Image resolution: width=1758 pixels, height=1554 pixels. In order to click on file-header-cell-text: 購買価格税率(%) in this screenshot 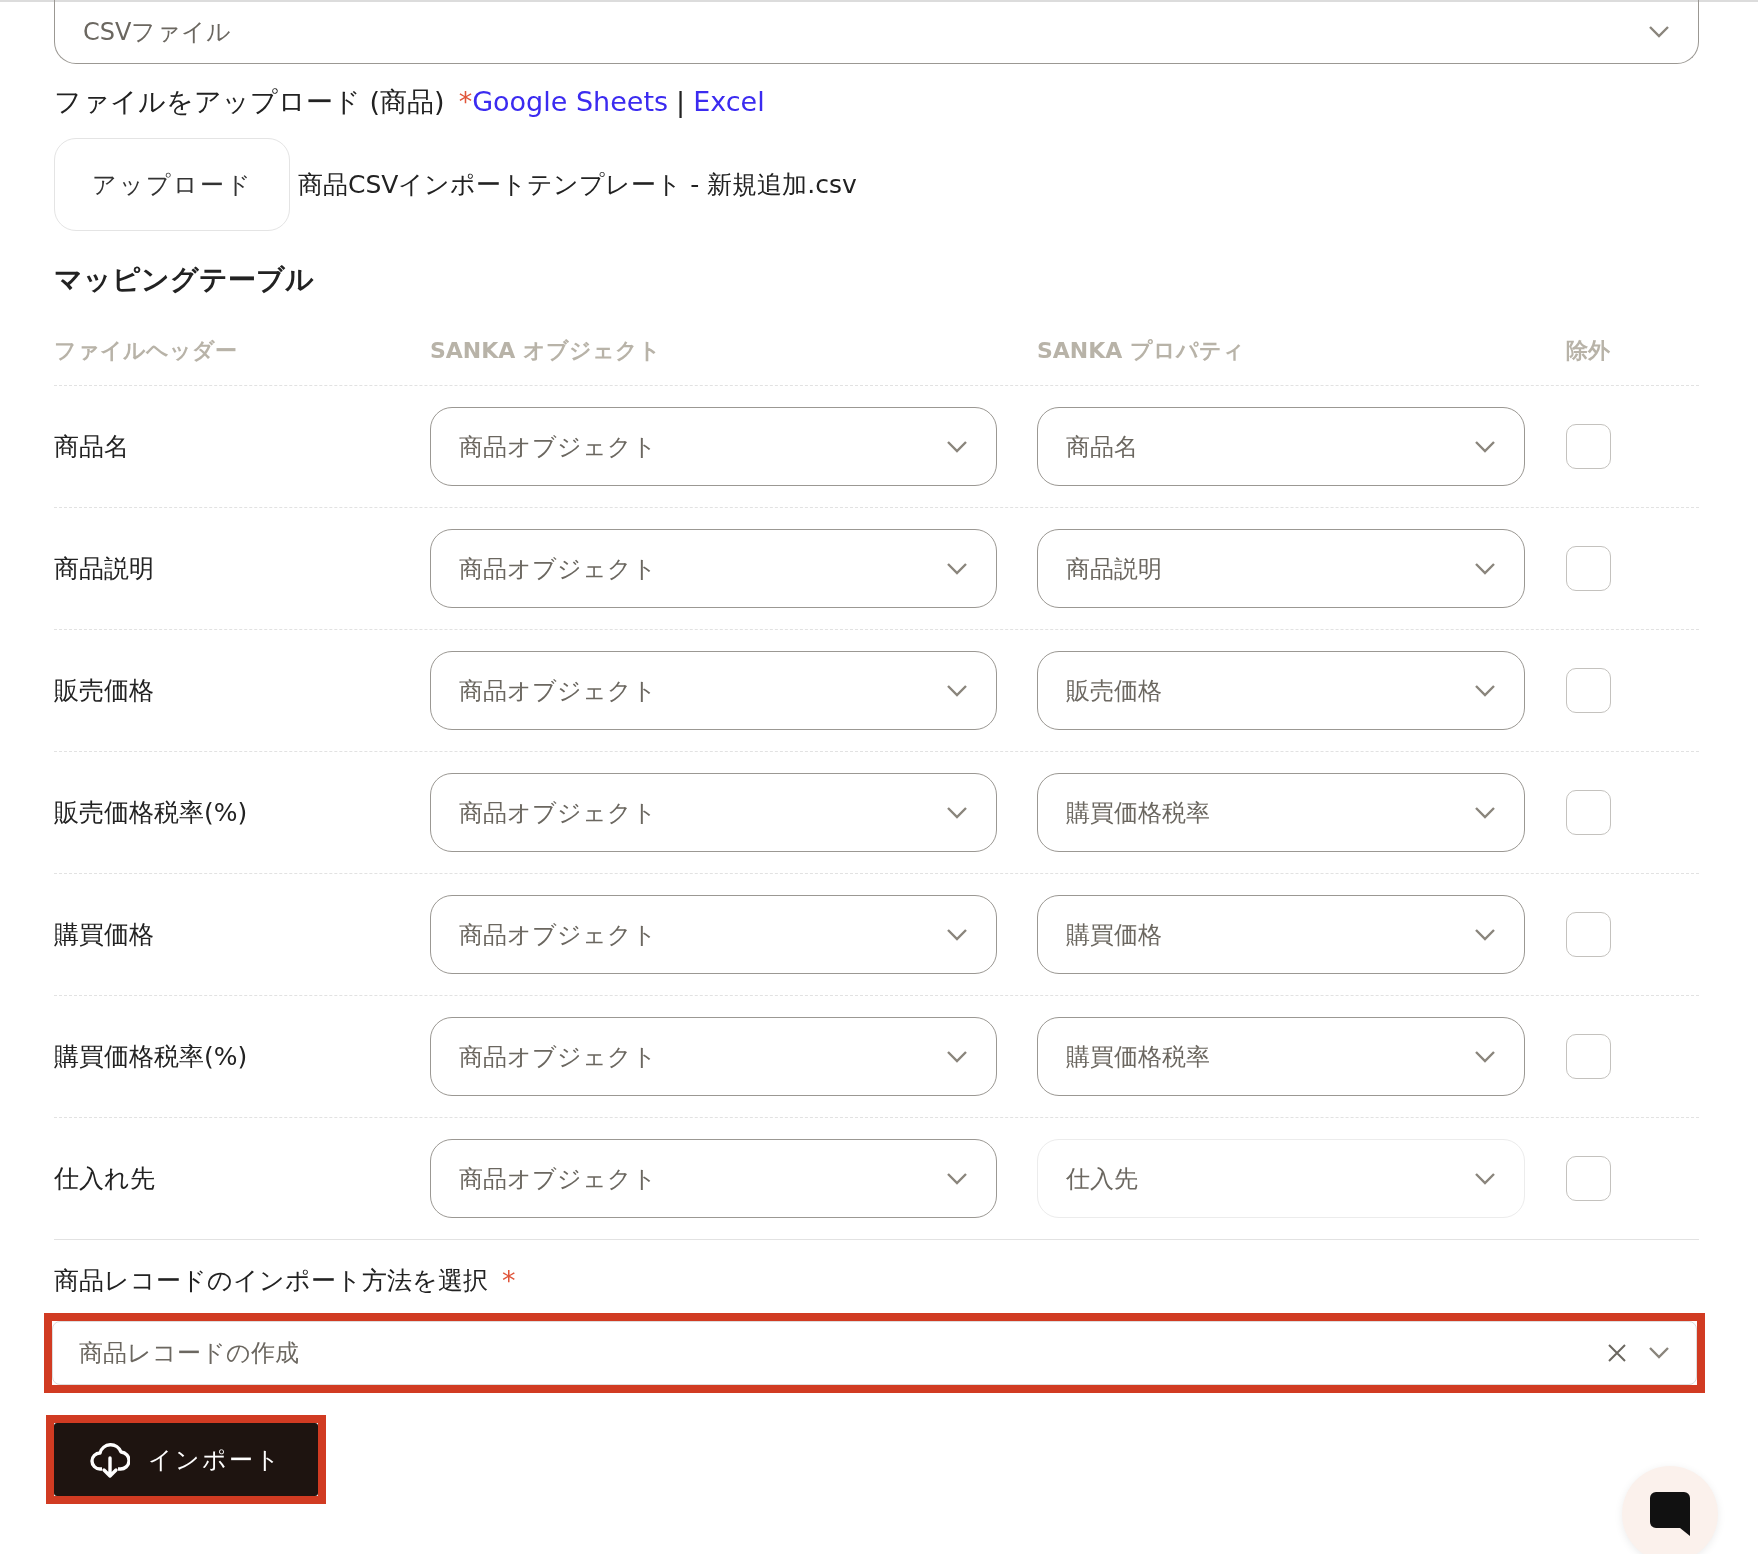, I will do `click(151, 1057)`.